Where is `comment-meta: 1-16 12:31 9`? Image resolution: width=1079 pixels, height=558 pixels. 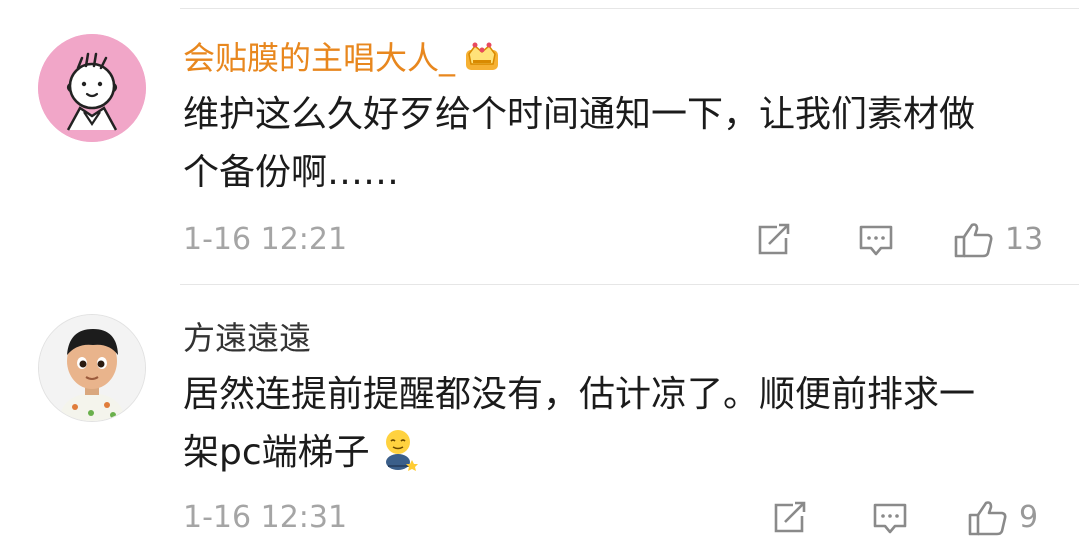
comment-meta: 1-16 12:31 9 is located at coordinates (631, 518).